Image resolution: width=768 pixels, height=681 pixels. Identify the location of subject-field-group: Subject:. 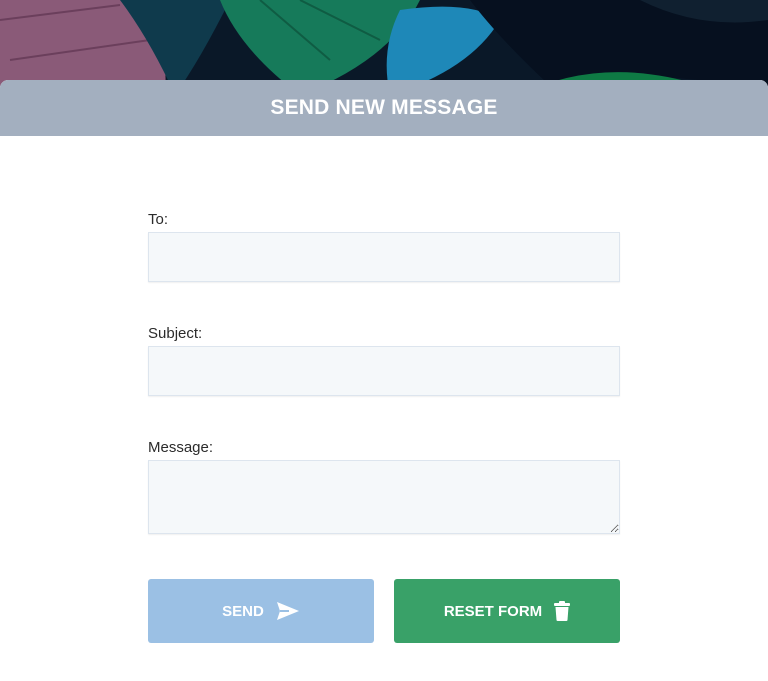
(384, 360).